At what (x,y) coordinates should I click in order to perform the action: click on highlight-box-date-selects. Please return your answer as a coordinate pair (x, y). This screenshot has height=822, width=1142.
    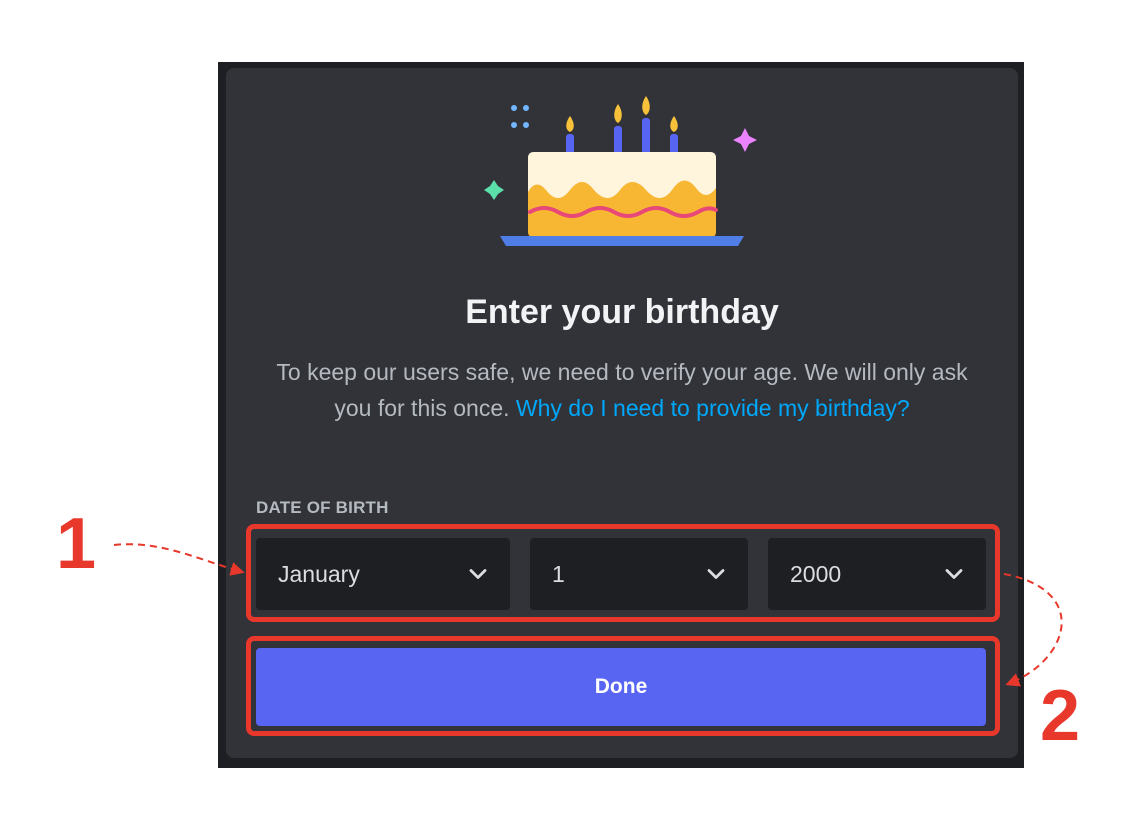
    Looking at the image, I should click on (623, 573).